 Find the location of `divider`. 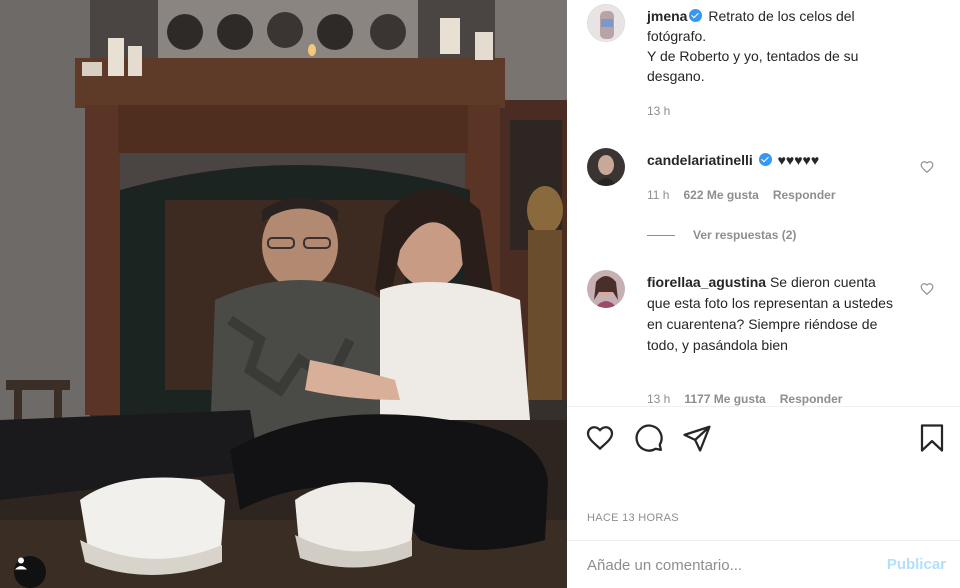

divider is located at coordinates (661, 235).